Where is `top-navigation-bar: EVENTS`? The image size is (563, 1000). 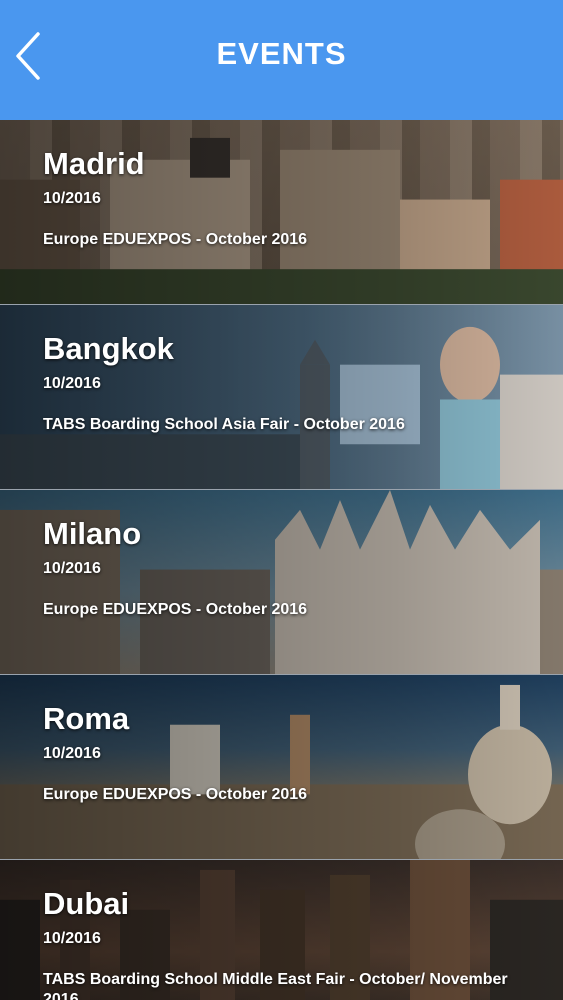
top-navigation-bar: EVENTS is located at coordinates (281, 60).